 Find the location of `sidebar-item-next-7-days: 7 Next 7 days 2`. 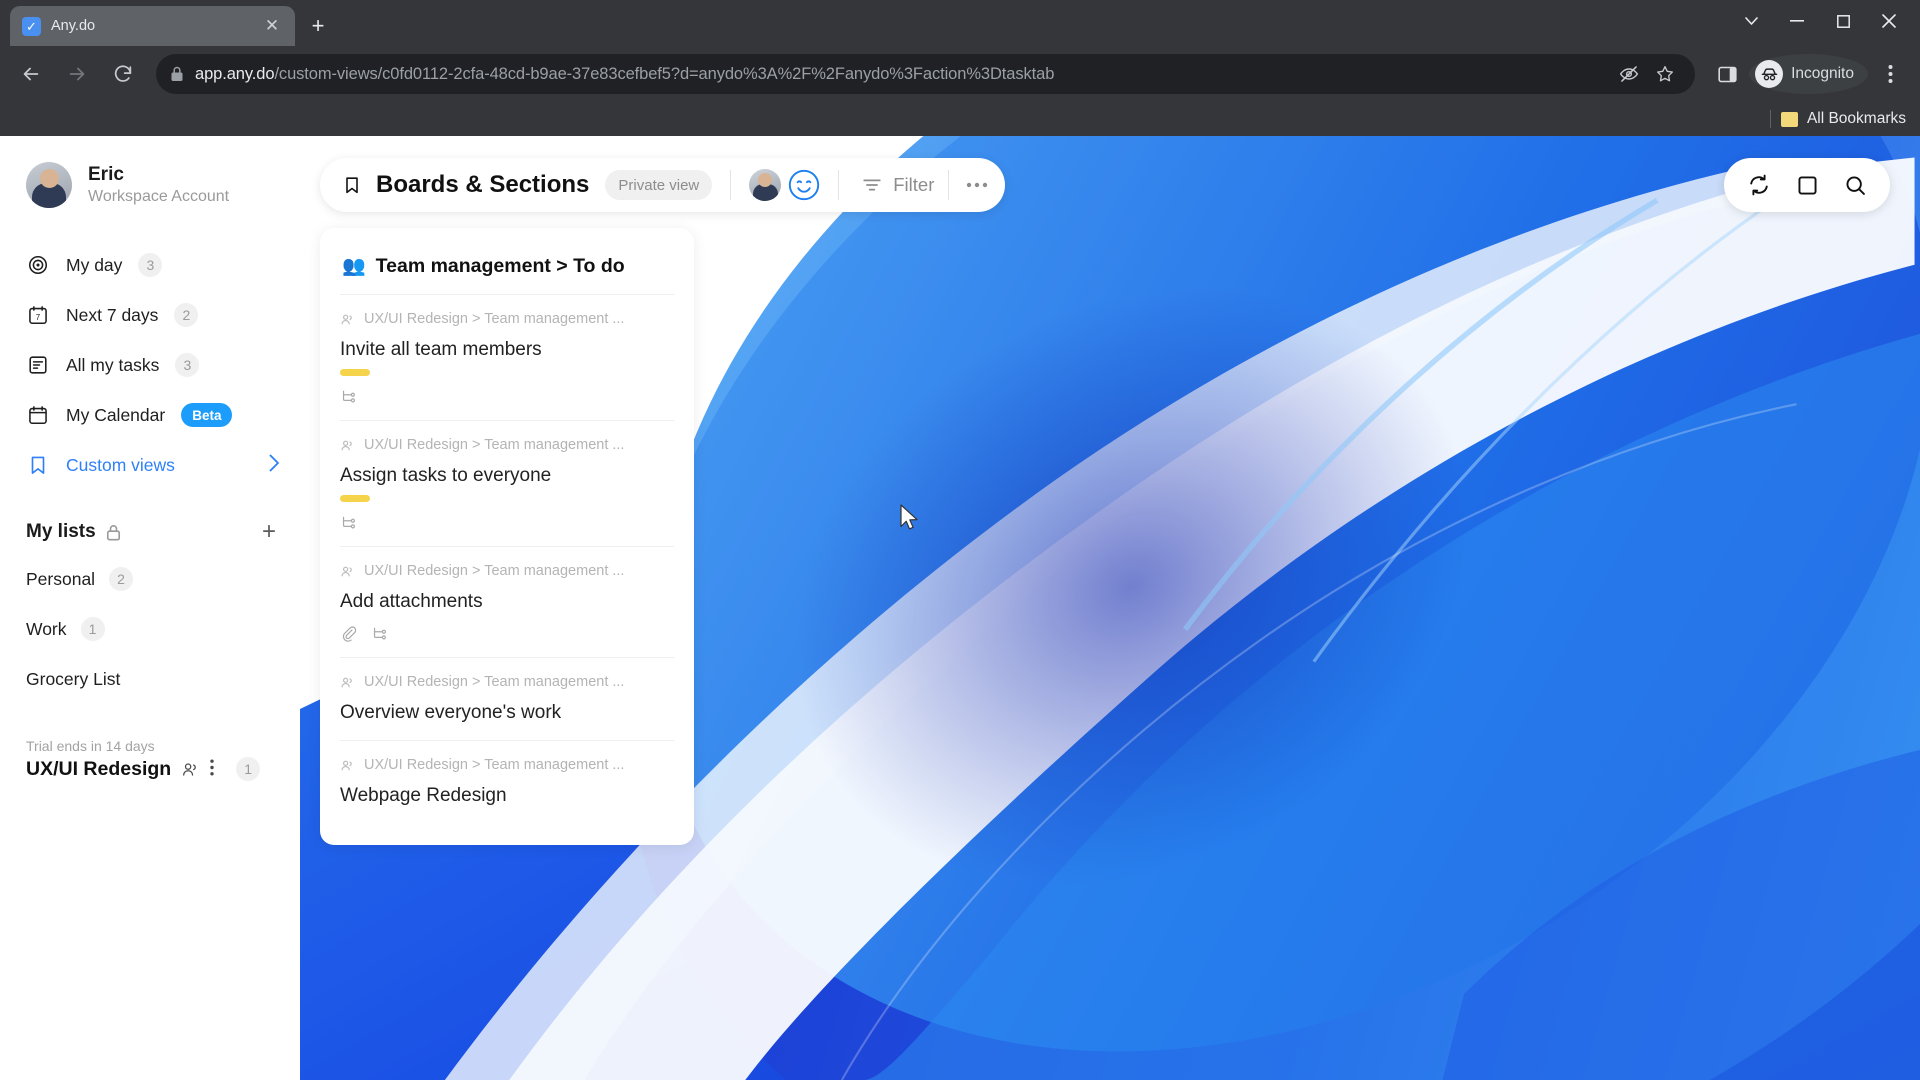

sidebar-item-next-7-days: 7 Next 7 days 2 is located at coordinates (150, 315).